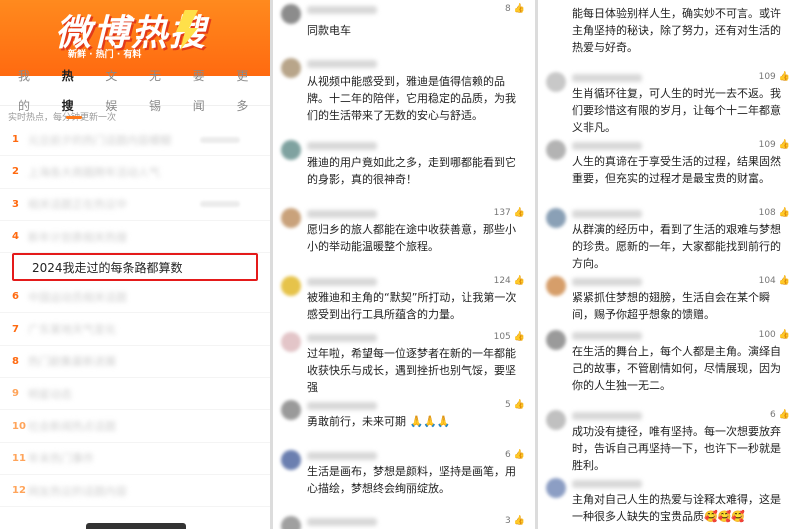 This screenshot has height=529, width=800. What do you see at coordinates (509, 213) in the screenshot?
I see `like-count: 137 👍` at bounding box center [509, 213].